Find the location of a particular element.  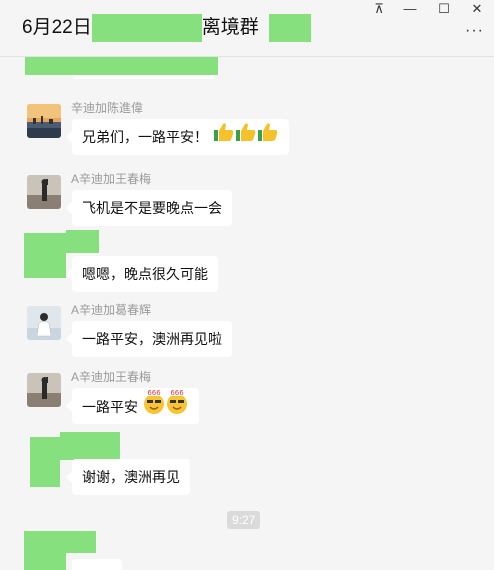

title-group: 离境群 is located at coordinates (230, 27).